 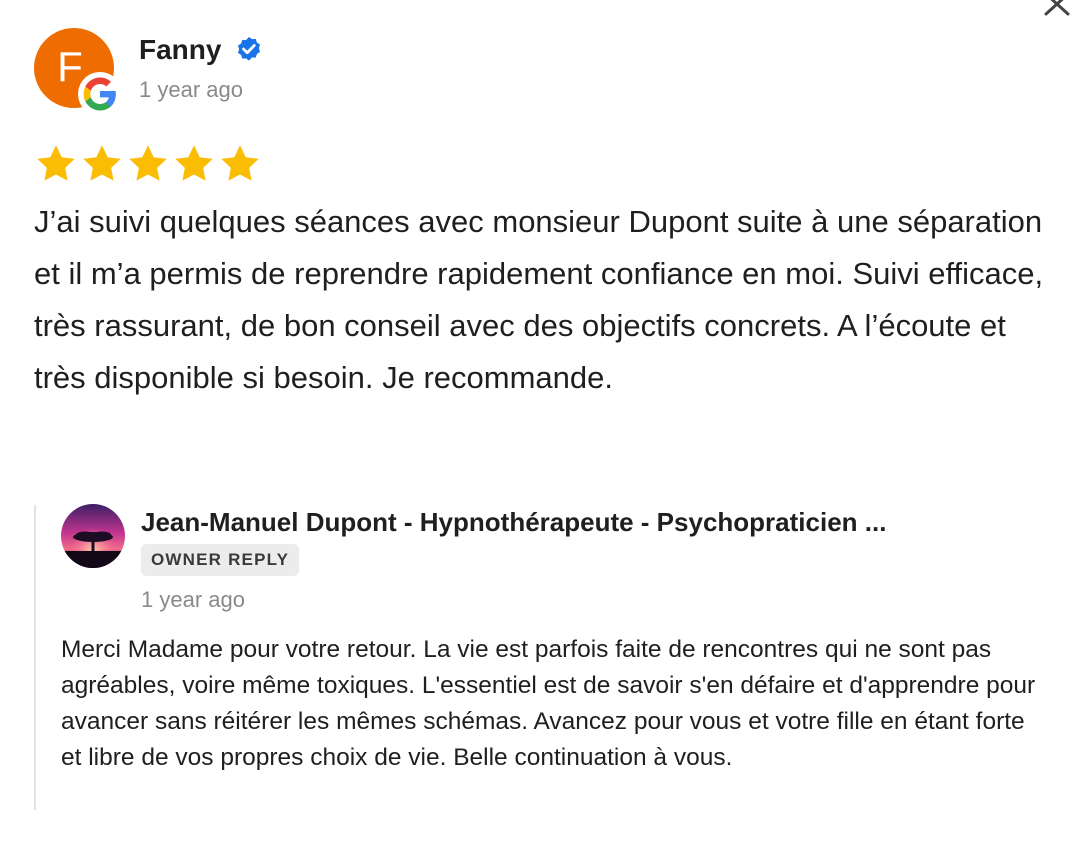 What do you see at coordinates (93, 536) in the screenshot?
I see `owner-avatar` at bounding box center [93, 536].